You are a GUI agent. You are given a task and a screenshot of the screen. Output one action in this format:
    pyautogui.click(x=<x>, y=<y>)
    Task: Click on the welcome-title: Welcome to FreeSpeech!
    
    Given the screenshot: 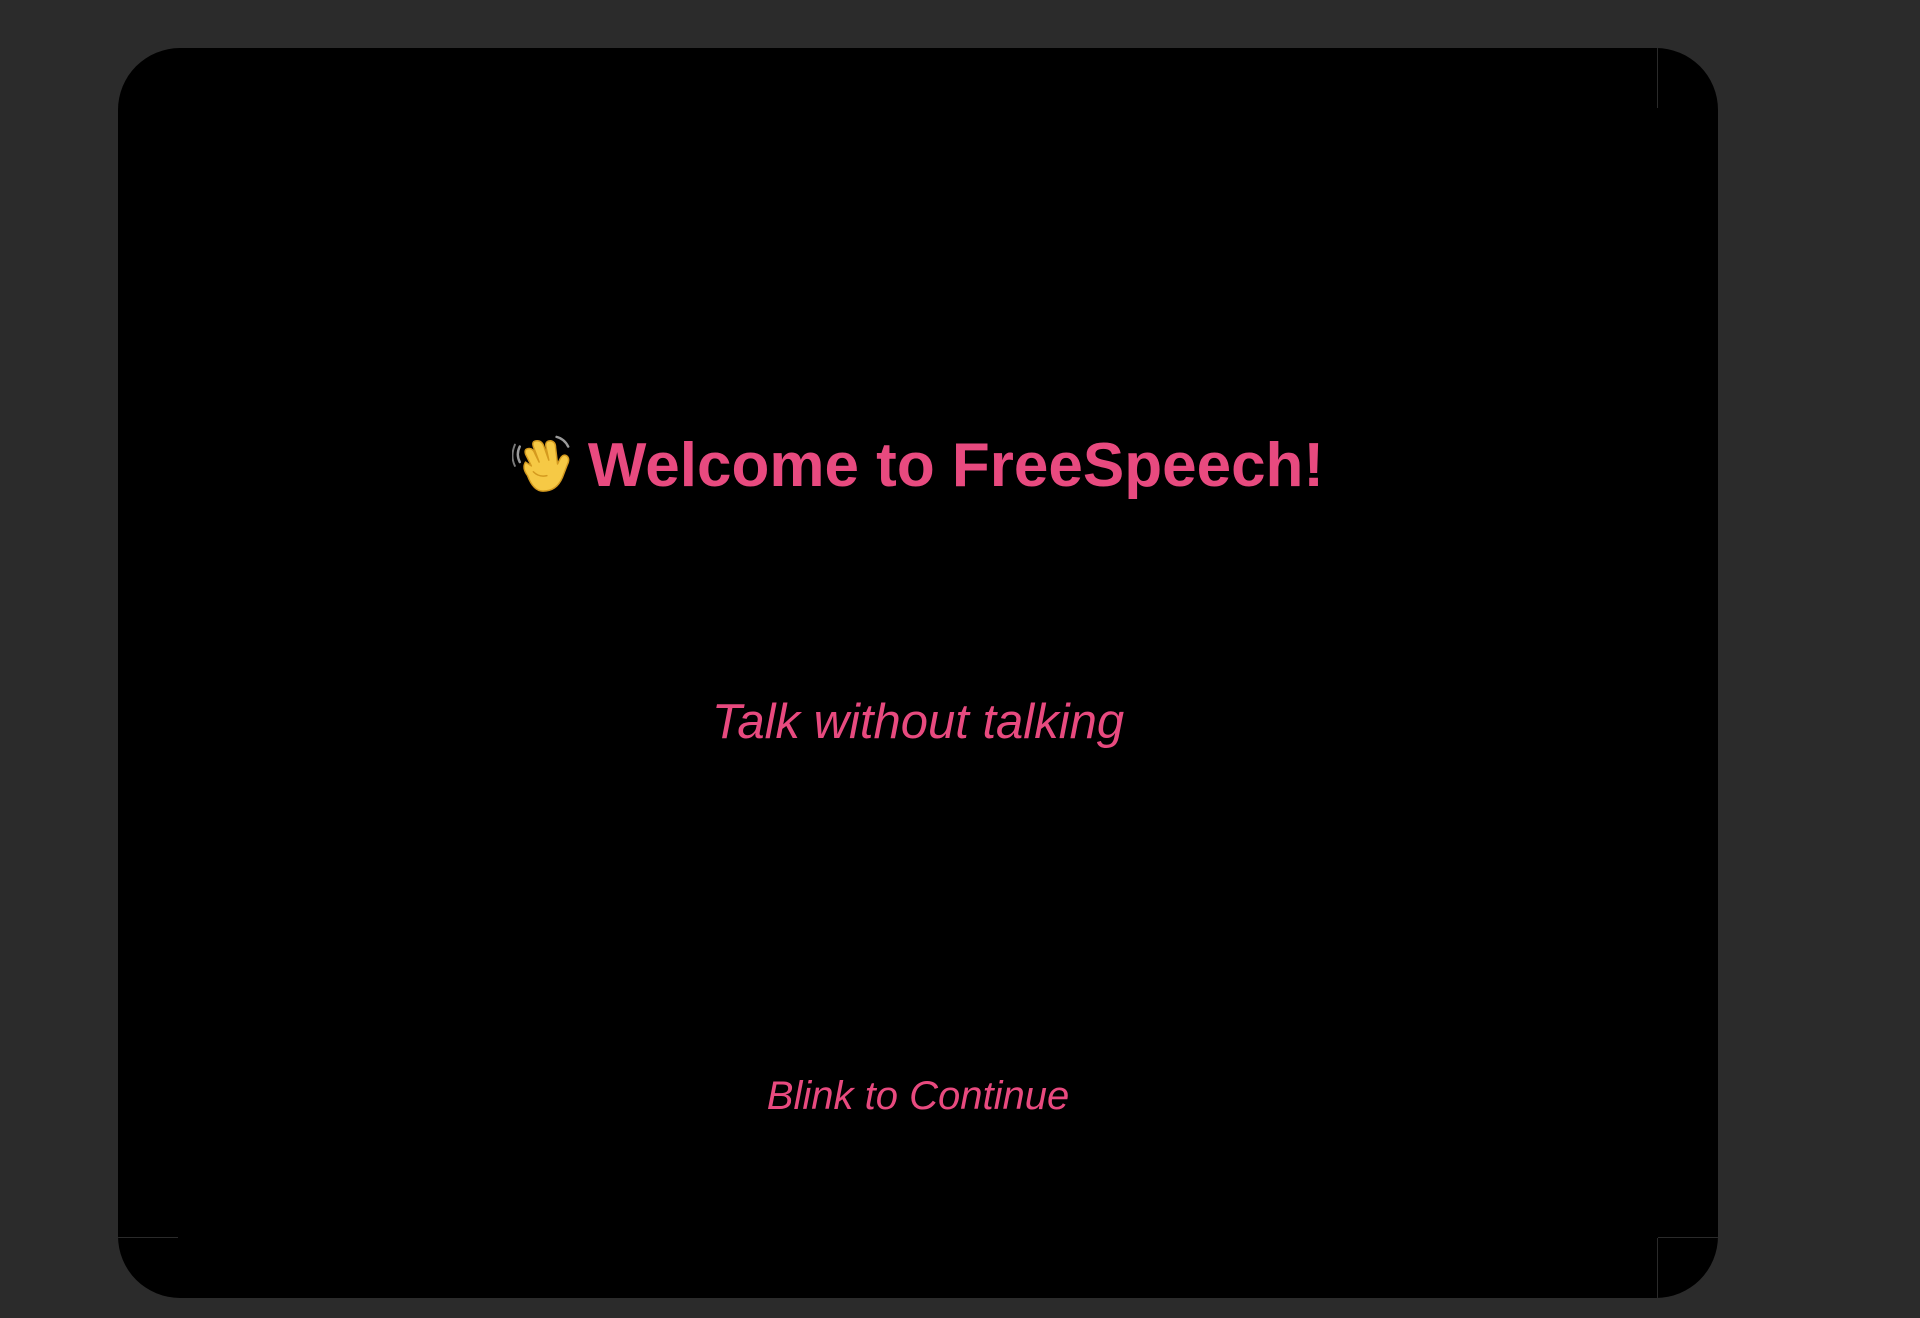 What is the action you would take?
    pyautogui.click(x=956, y=465)
    